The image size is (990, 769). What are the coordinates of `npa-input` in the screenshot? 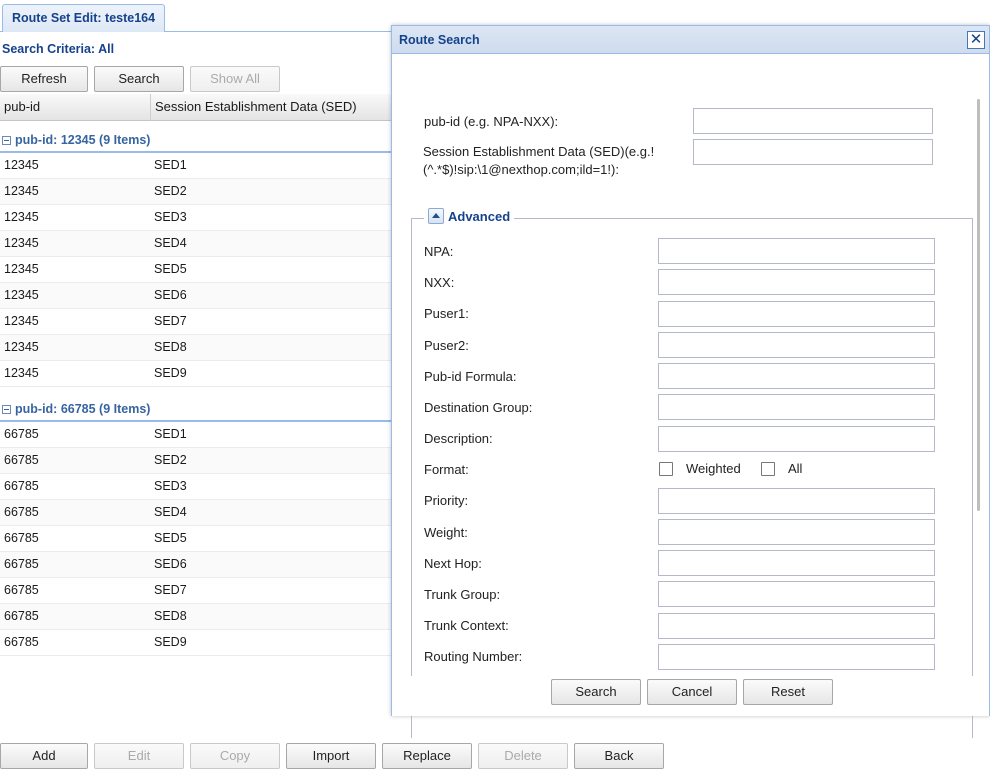 It's located at (796, 251).